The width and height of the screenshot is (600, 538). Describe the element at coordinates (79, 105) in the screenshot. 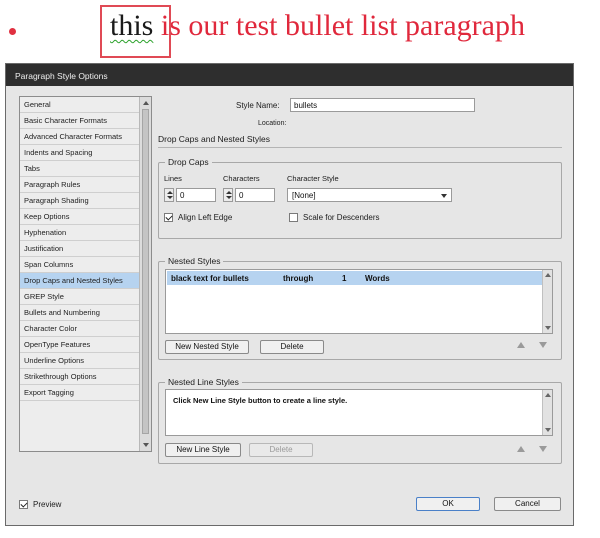

I see `category-item: General` at that location.